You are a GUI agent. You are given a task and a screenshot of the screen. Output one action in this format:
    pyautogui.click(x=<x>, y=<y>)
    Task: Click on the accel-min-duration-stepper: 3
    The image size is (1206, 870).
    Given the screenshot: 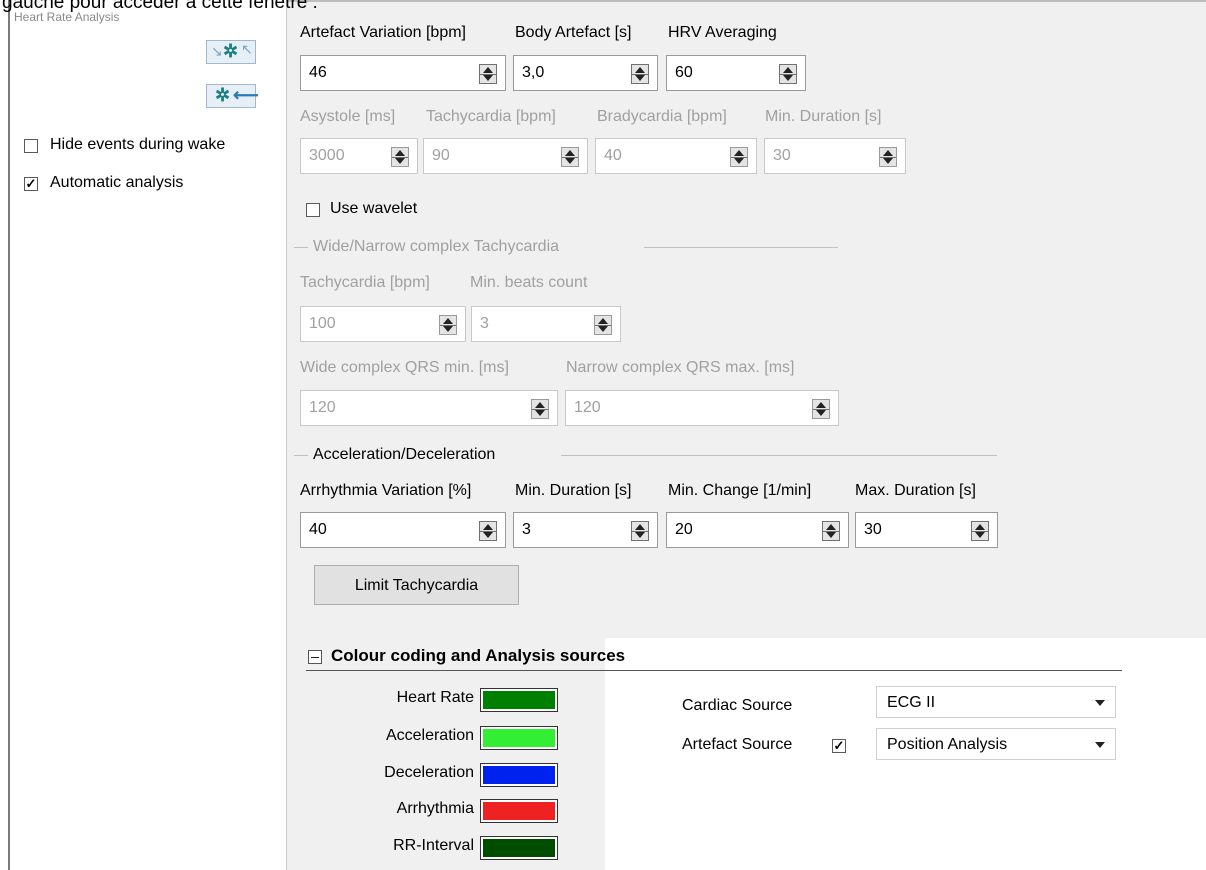 What is the action you would take?
    pyautogui.click(x=585, y=530)
    